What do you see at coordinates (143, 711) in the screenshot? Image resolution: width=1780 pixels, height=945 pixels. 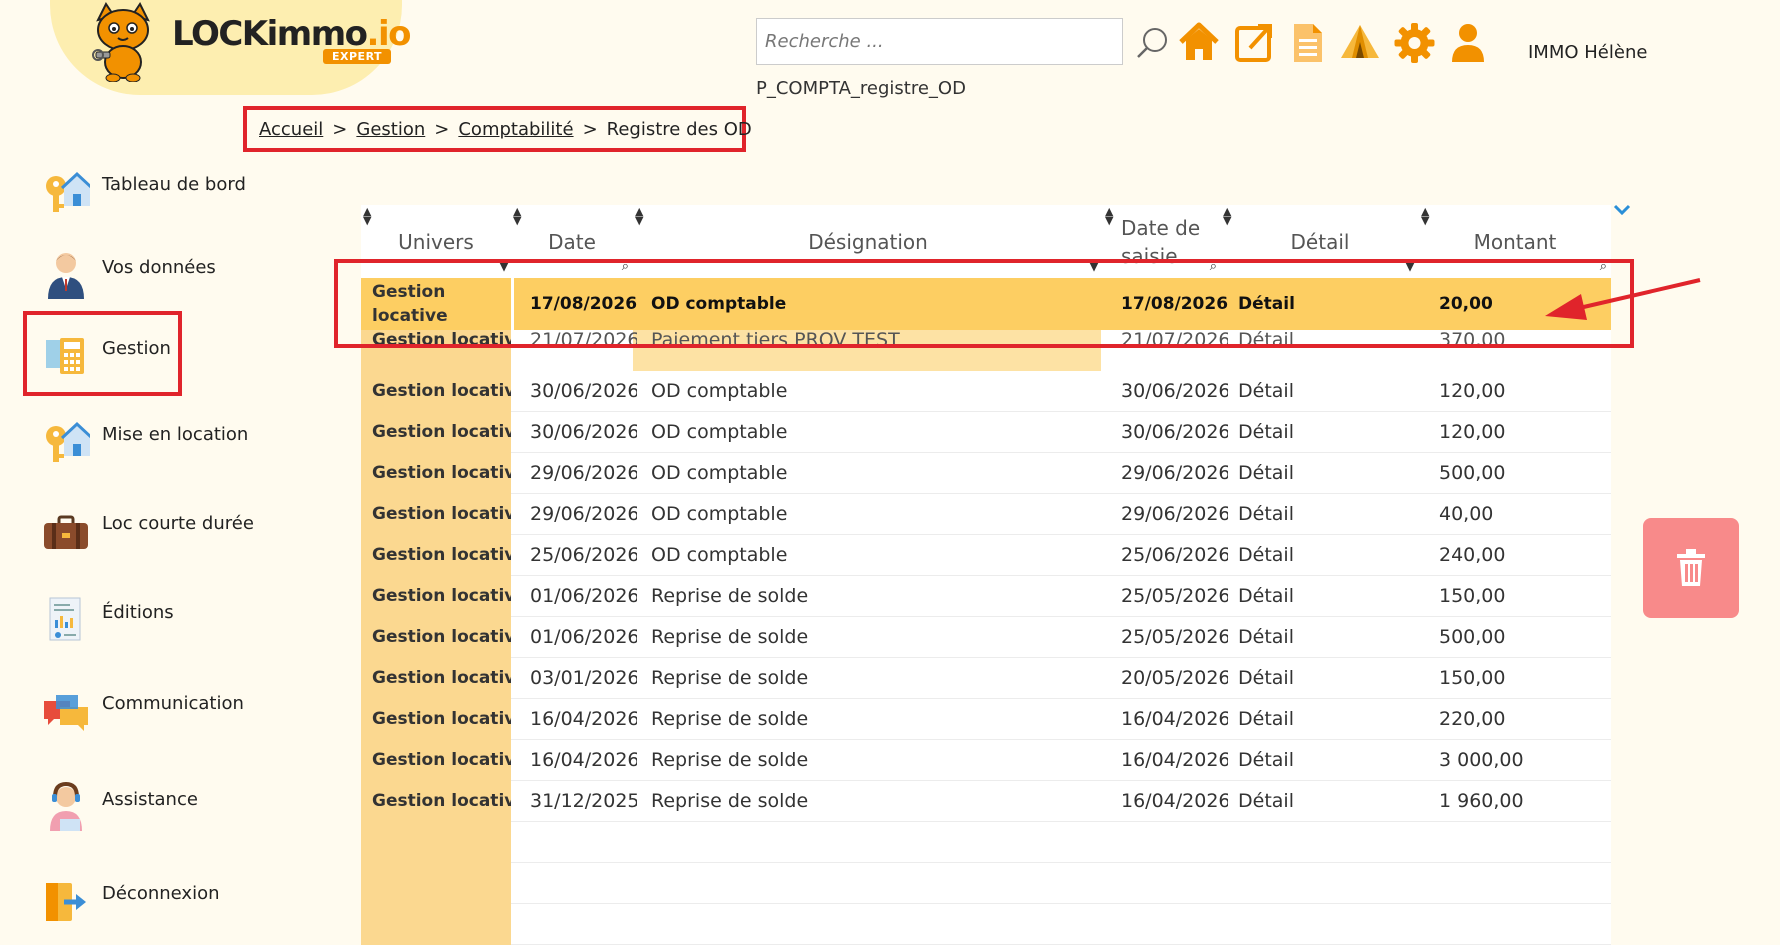 I see `sidebar-item-communication: Communication` at bounding box center [143, 711].